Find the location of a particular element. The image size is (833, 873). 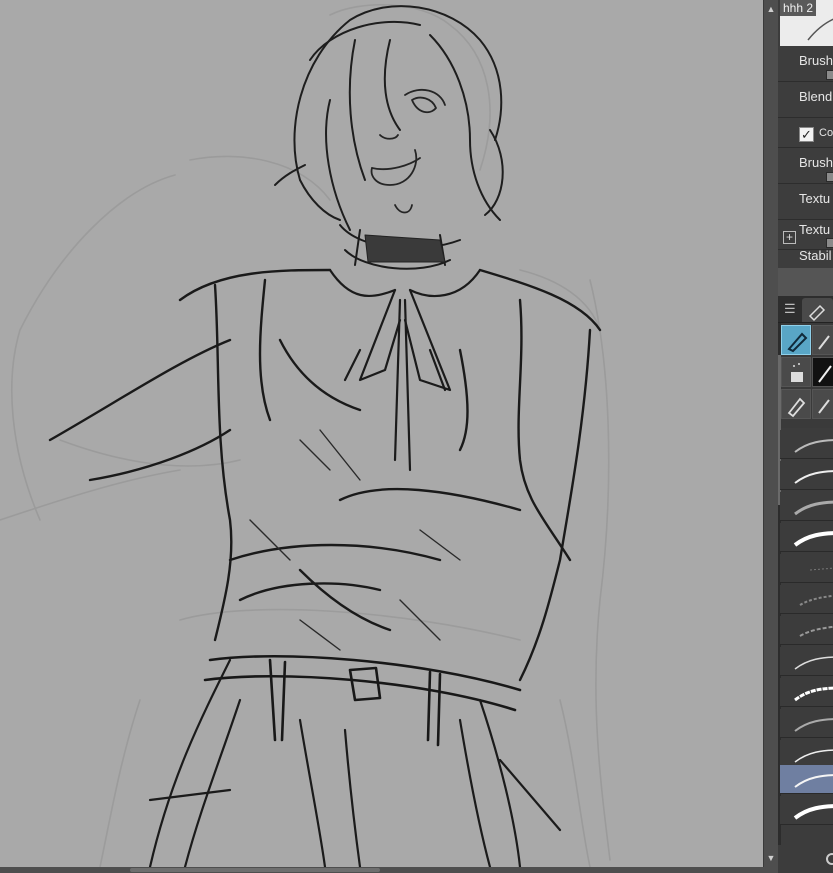

scroll-up-icon: ▲ is located at coordinates (771, 9).